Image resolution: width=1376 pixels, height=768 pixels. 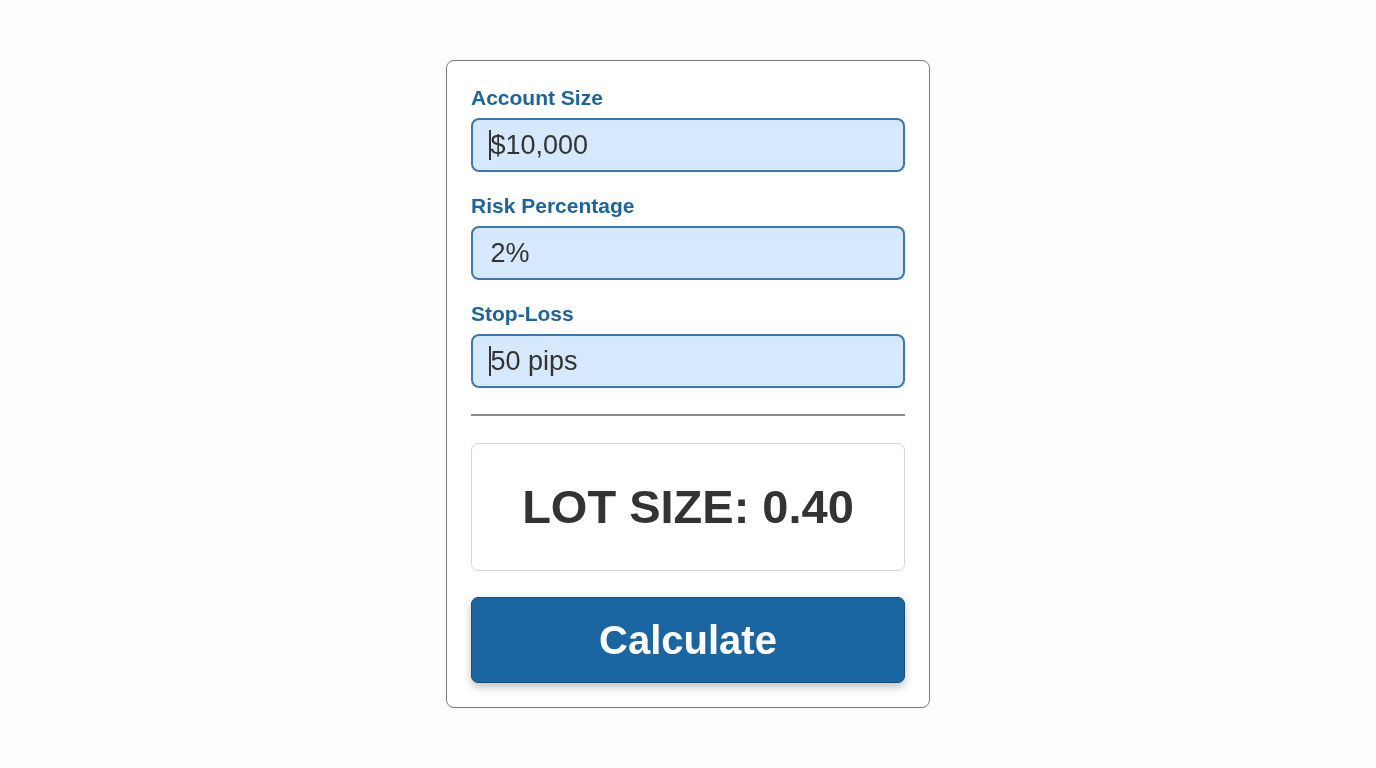 What do you see at coordinates (688, 145) in the screenshot?
I see `input-field: $10,000` at bounding box center [688, 145].